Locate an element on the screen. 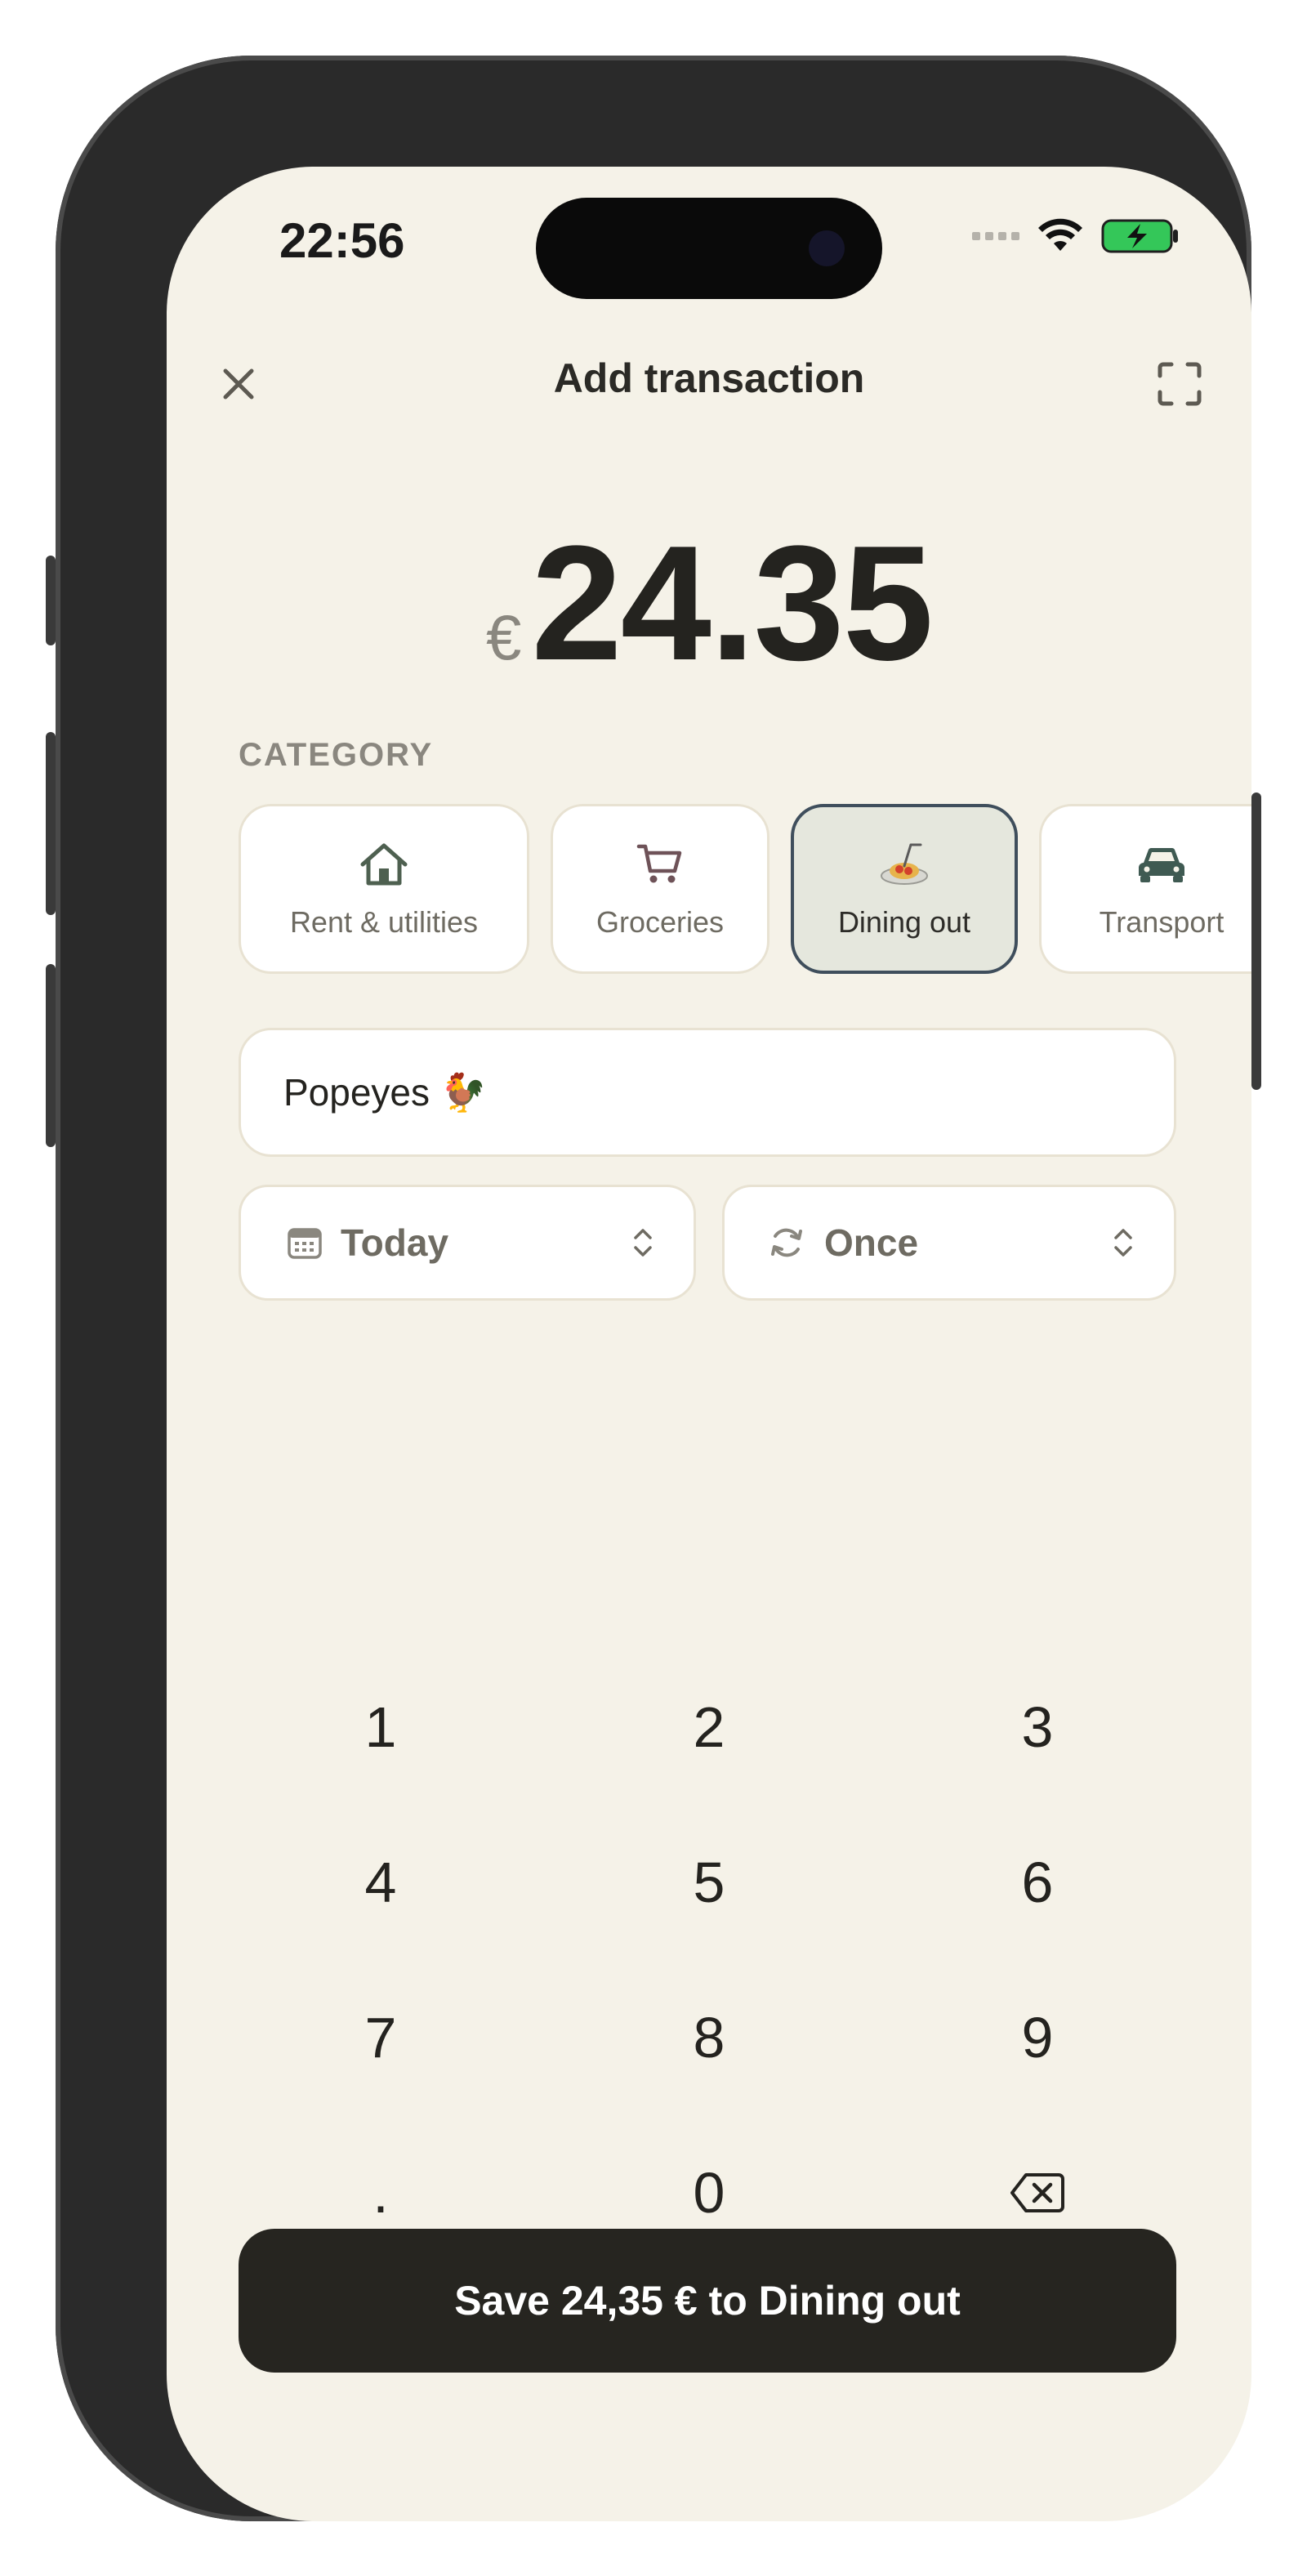 The height and width of the screenshot is (2576, 1307). key-3: 3 is located at coordinates (1037, 1728).